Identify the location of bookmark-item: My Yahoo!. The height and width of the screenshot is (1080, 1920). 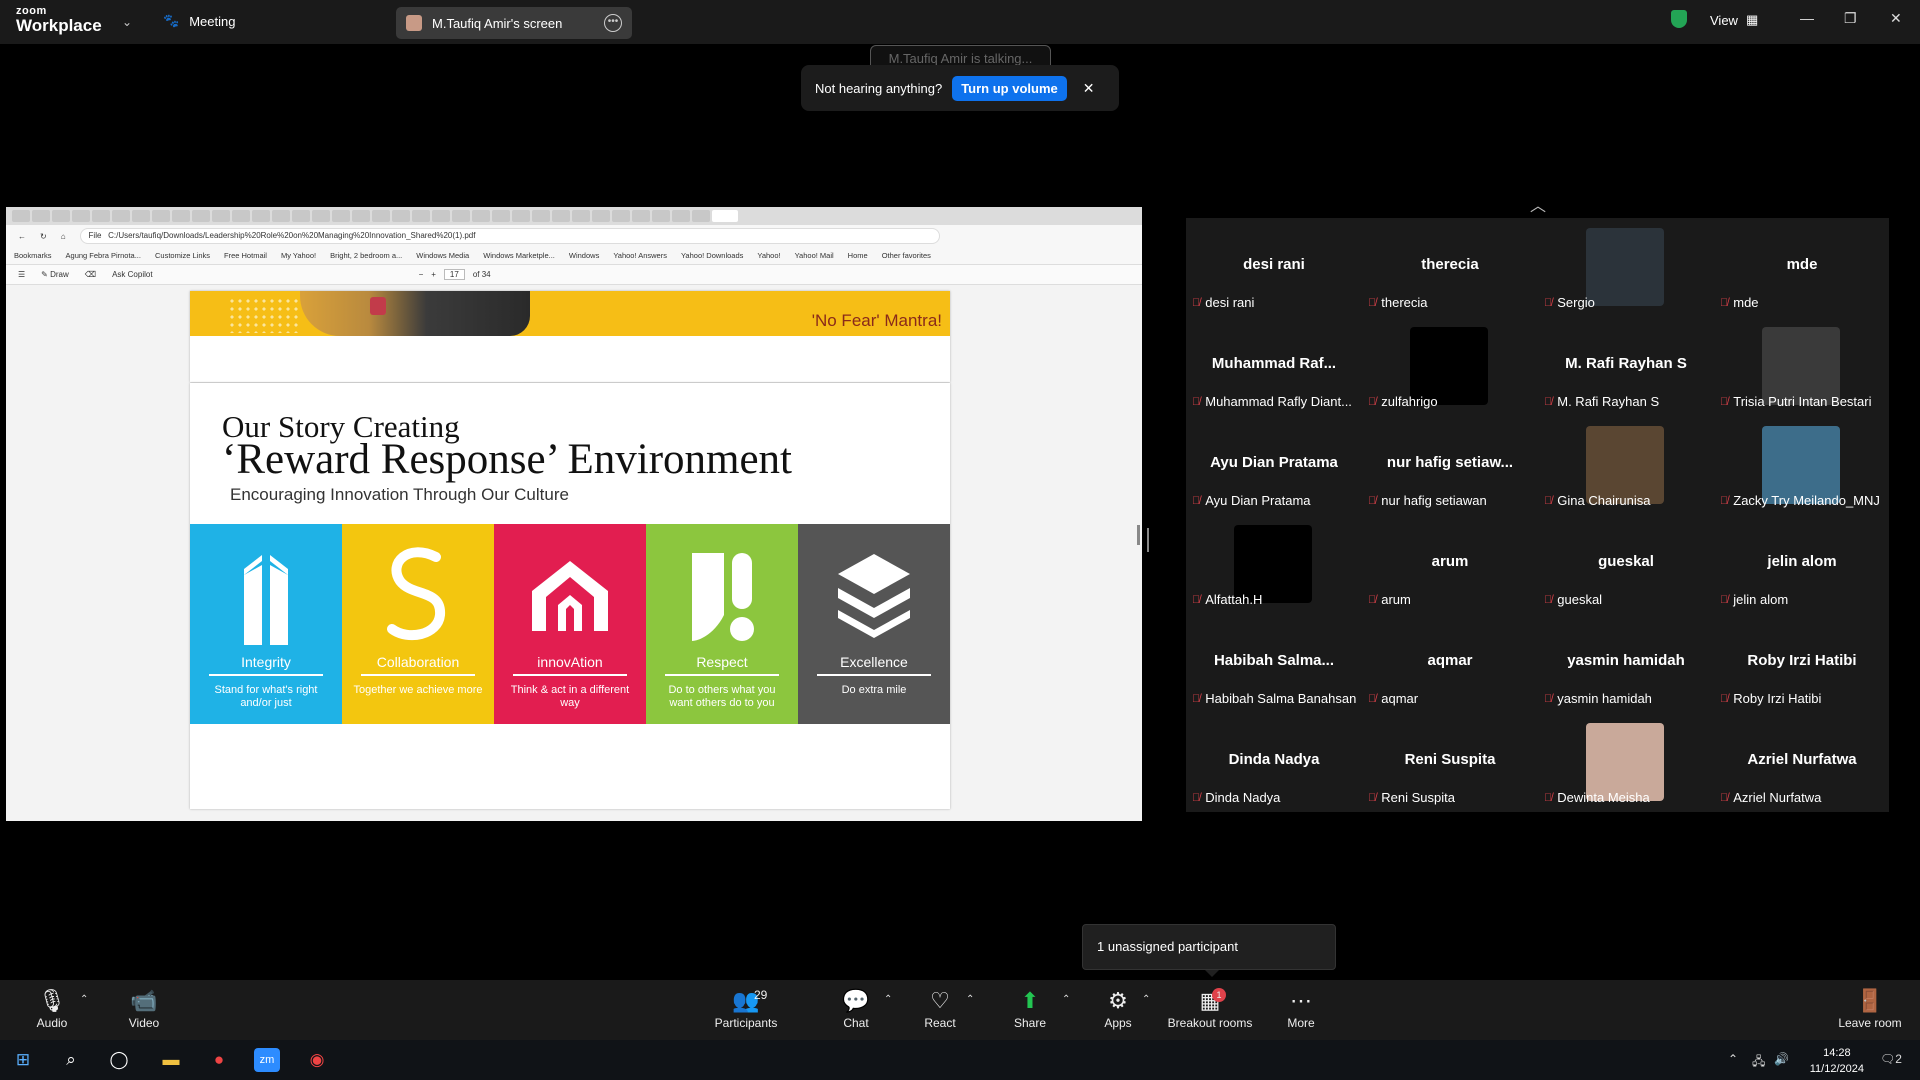
(298, 255).